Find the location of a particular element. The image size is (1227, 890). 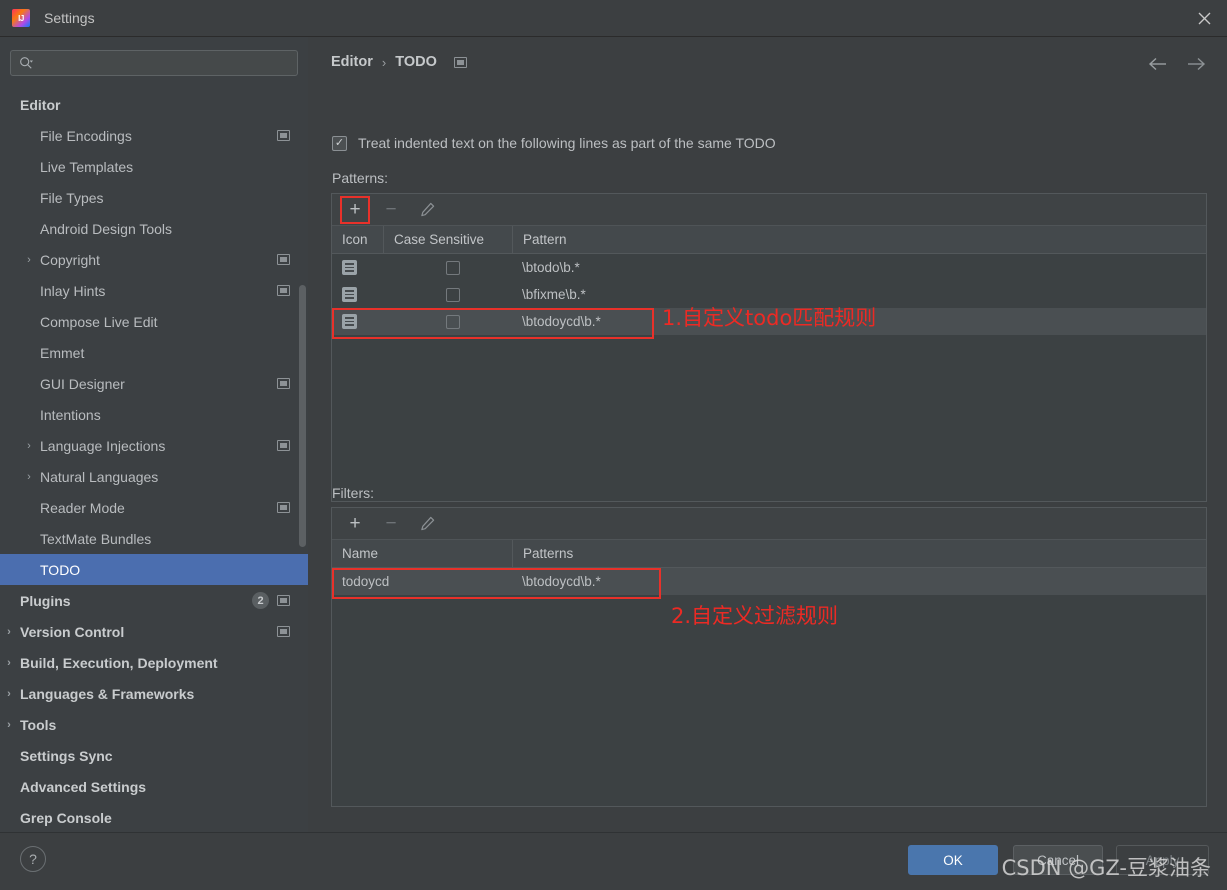

sidebar-item-version-control: › Version Control is located at coordinates (154, 631).